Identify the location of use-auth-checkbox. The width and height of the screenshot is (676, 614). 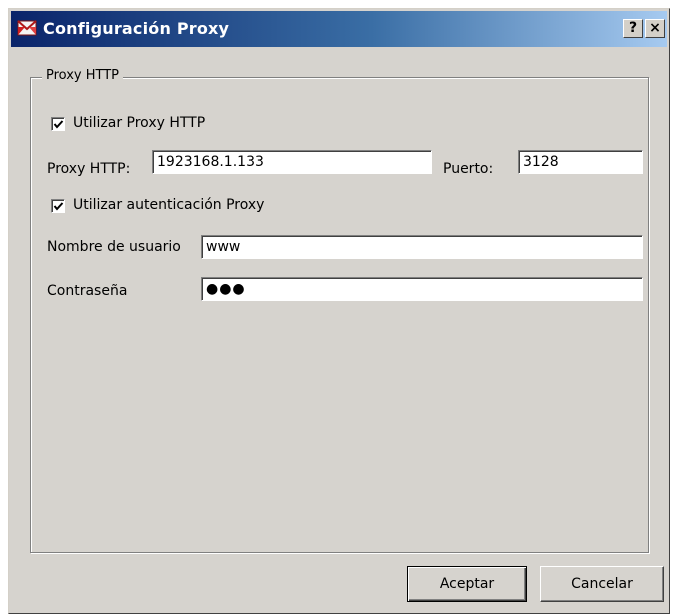
(58, 206).